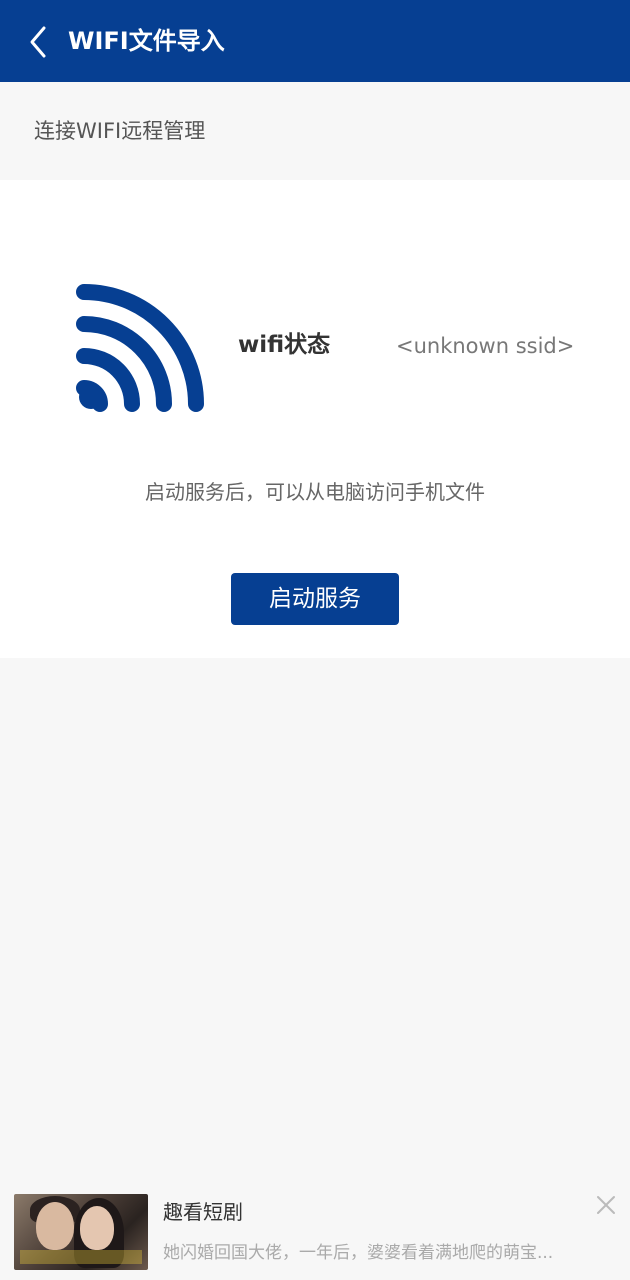 This screenshot has height=1280, width=630. I want to click on start-service-button: 启动服务, so click(315, 599).